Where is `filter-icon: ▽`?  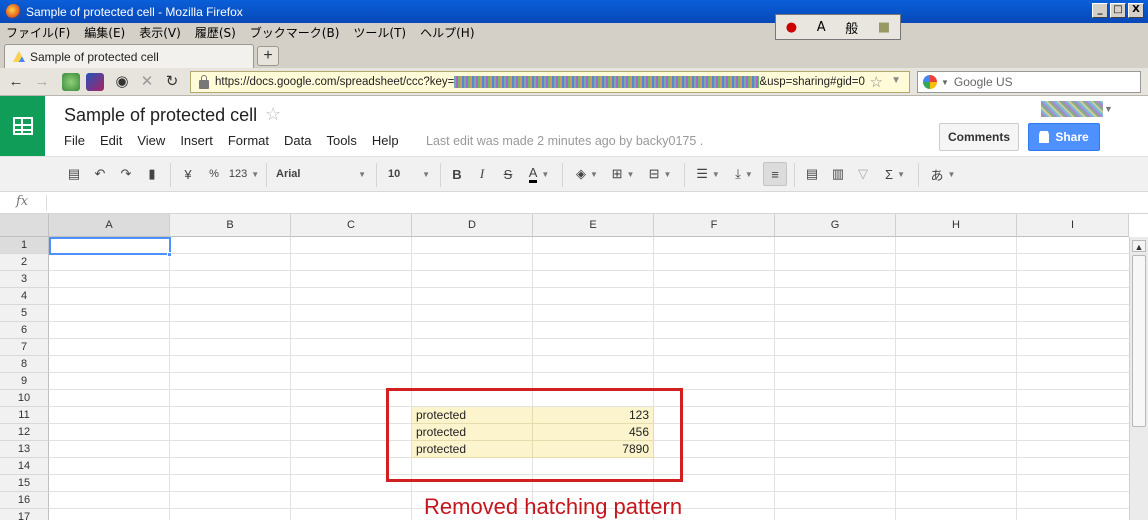 filter-icon: ▽ is located at coordinates (863, 174).